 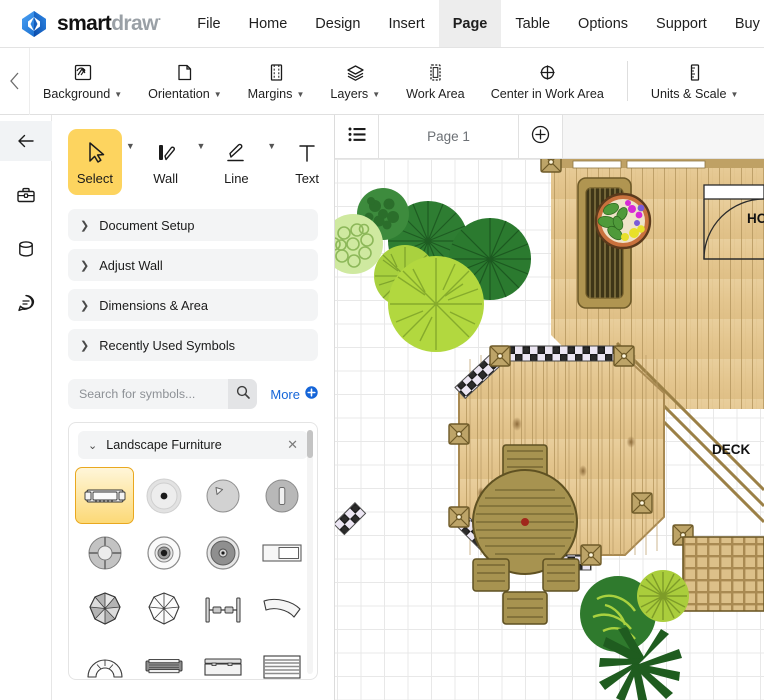 I want to click on ribbon-button-units-and-scale: Units & Scale ▼, so click(x=695, y=81).